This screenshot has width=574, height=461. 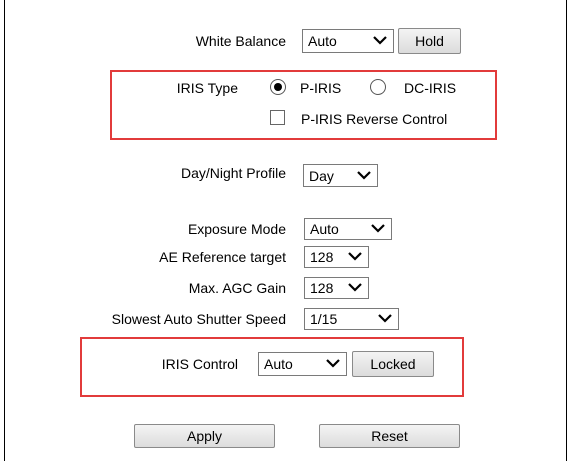 I want to click on day-night-value: Day, so click(x=321, y=176).